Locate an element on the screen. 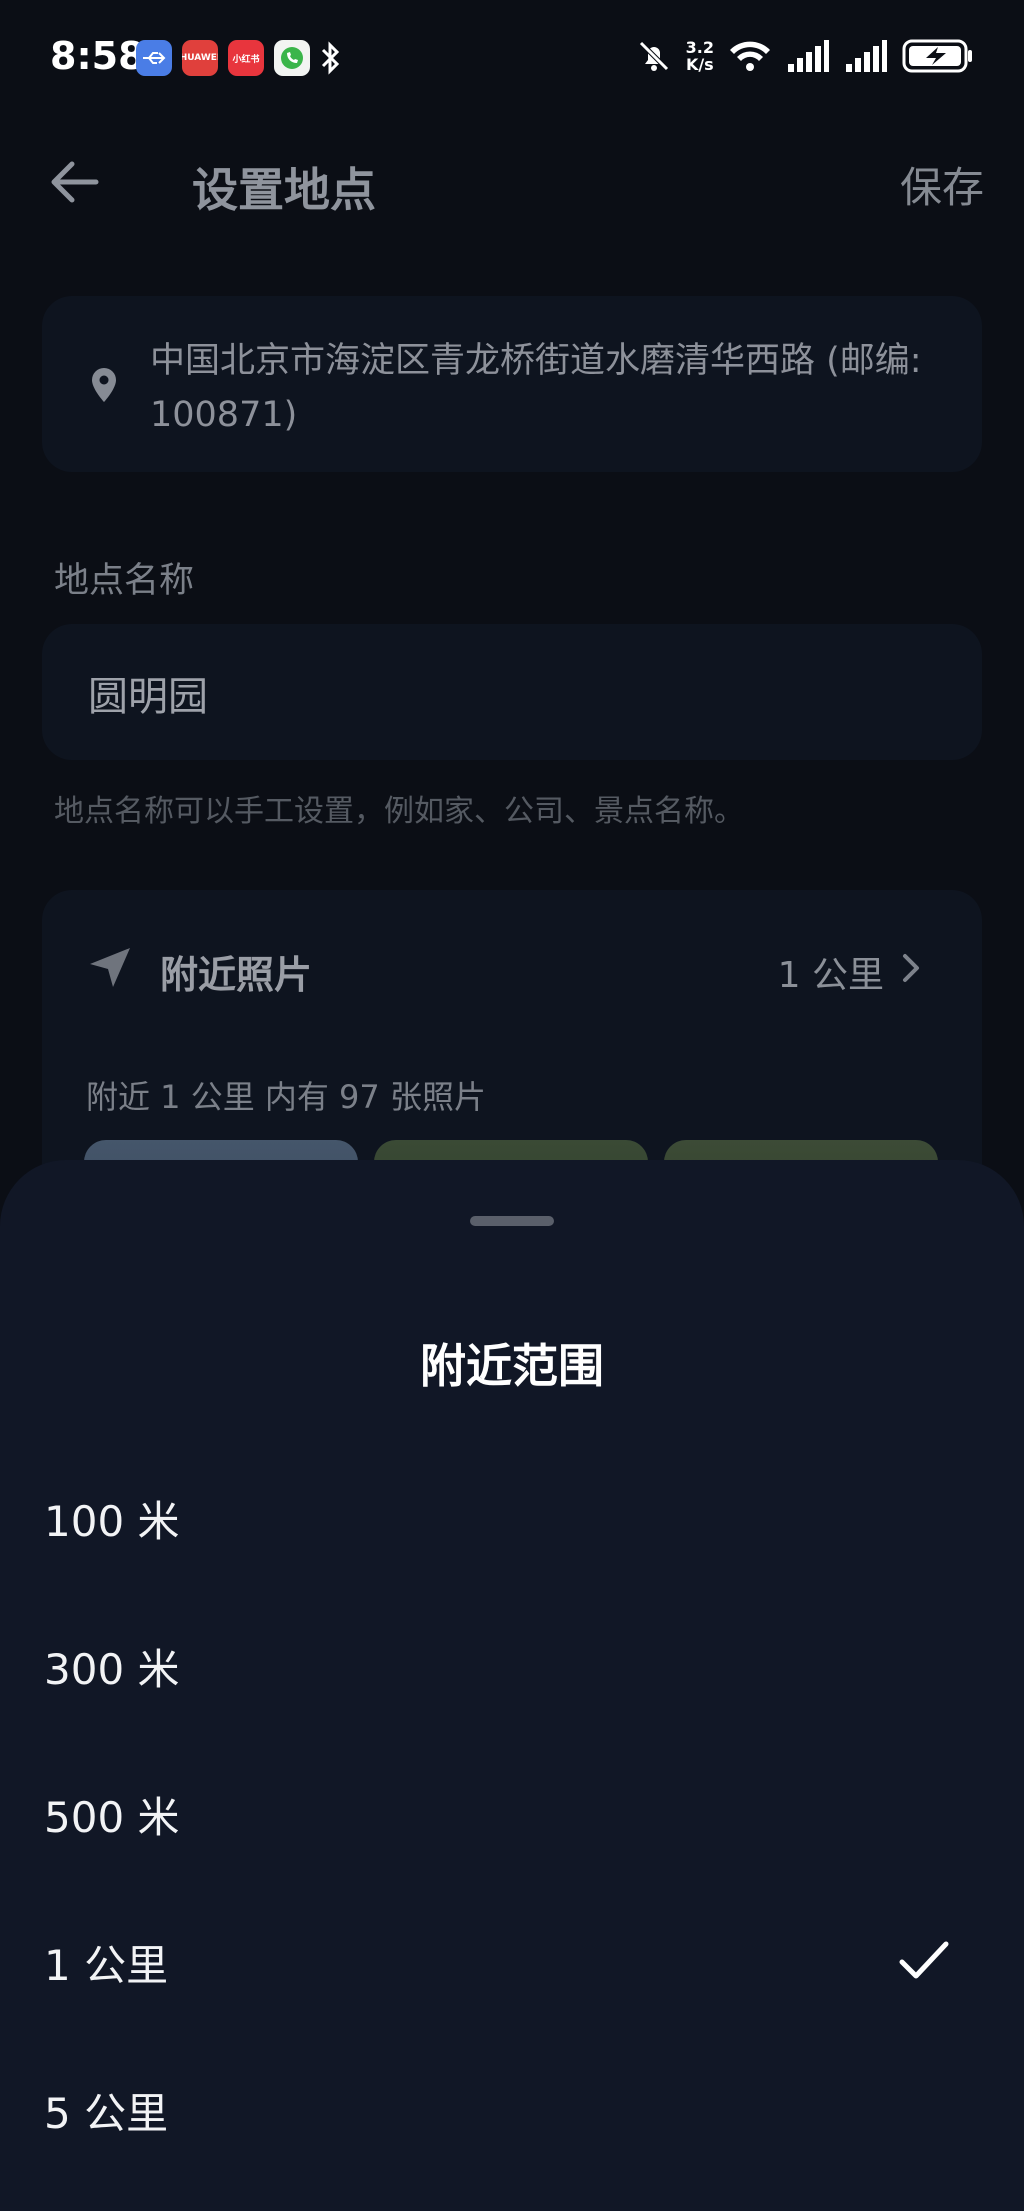  app-header: 设置地点 保存 is located at coordinates (512, 180).